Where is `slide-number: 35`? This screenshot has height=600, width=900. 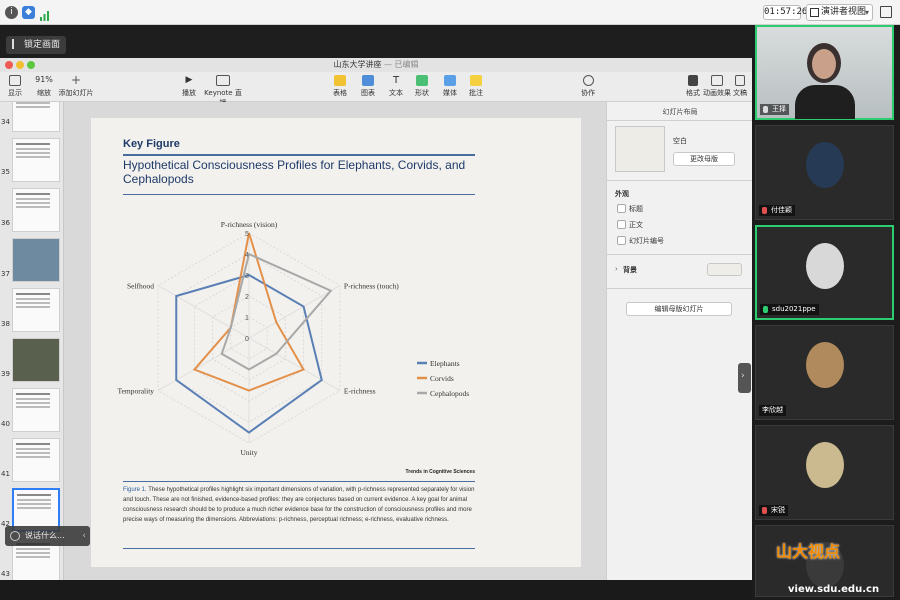 slide-number: 35 is located at coordinates (5, 172).